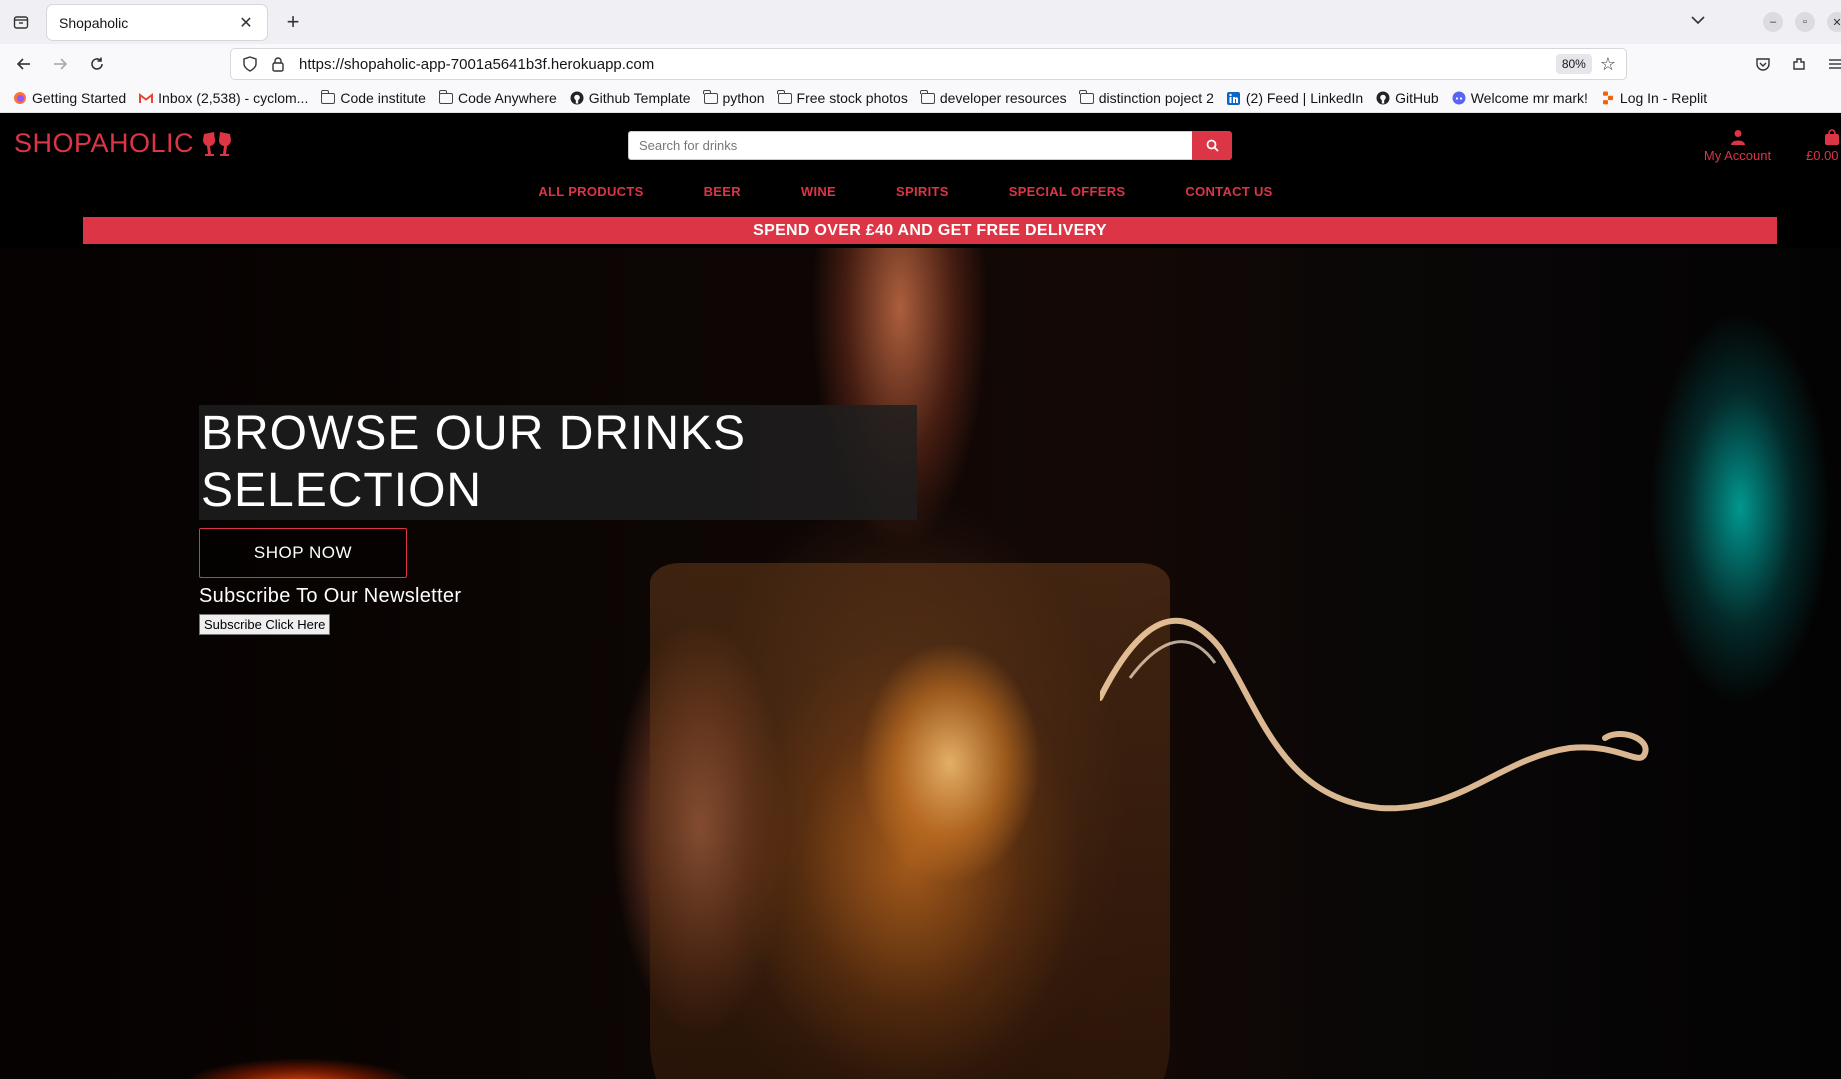 Image resolution: width=1841 pixels, height=1079 pixels. What do you see at coordinates (1799, 64) in the screenshot?
I see `extensions-icon` at bounding box center [1799, 64].